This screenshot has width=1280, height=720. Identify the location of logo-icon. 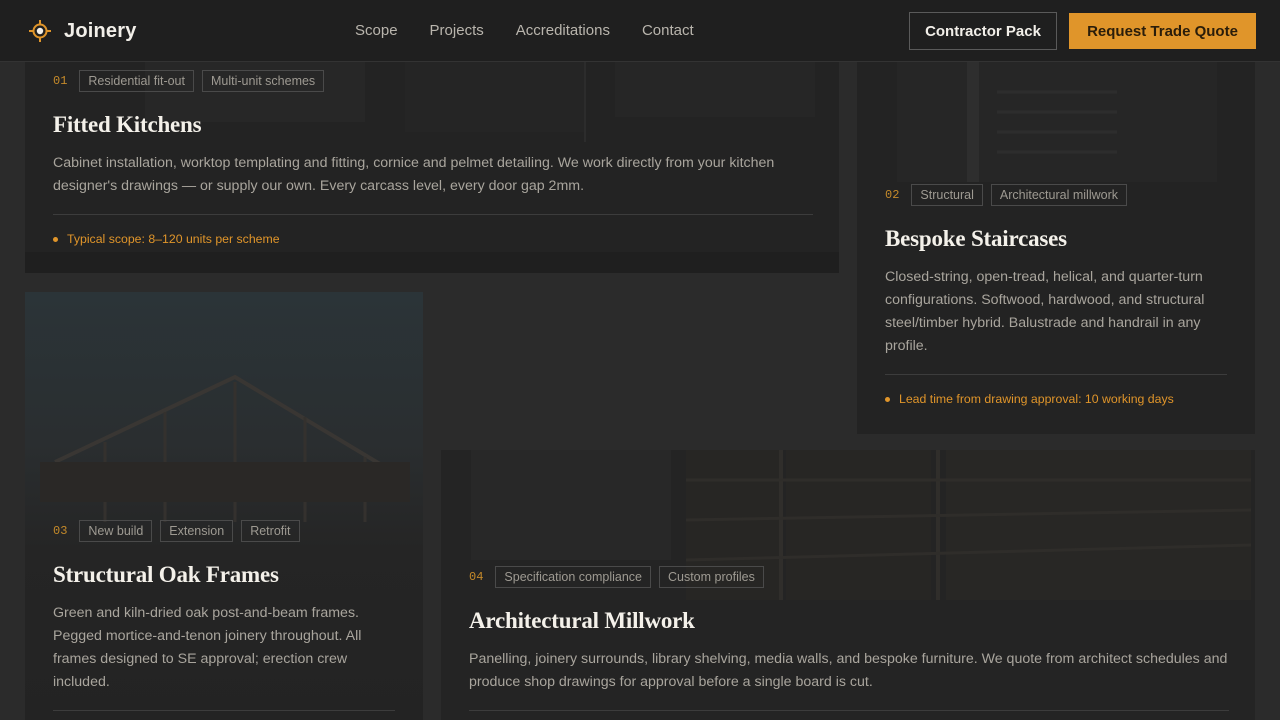
(40, 31).